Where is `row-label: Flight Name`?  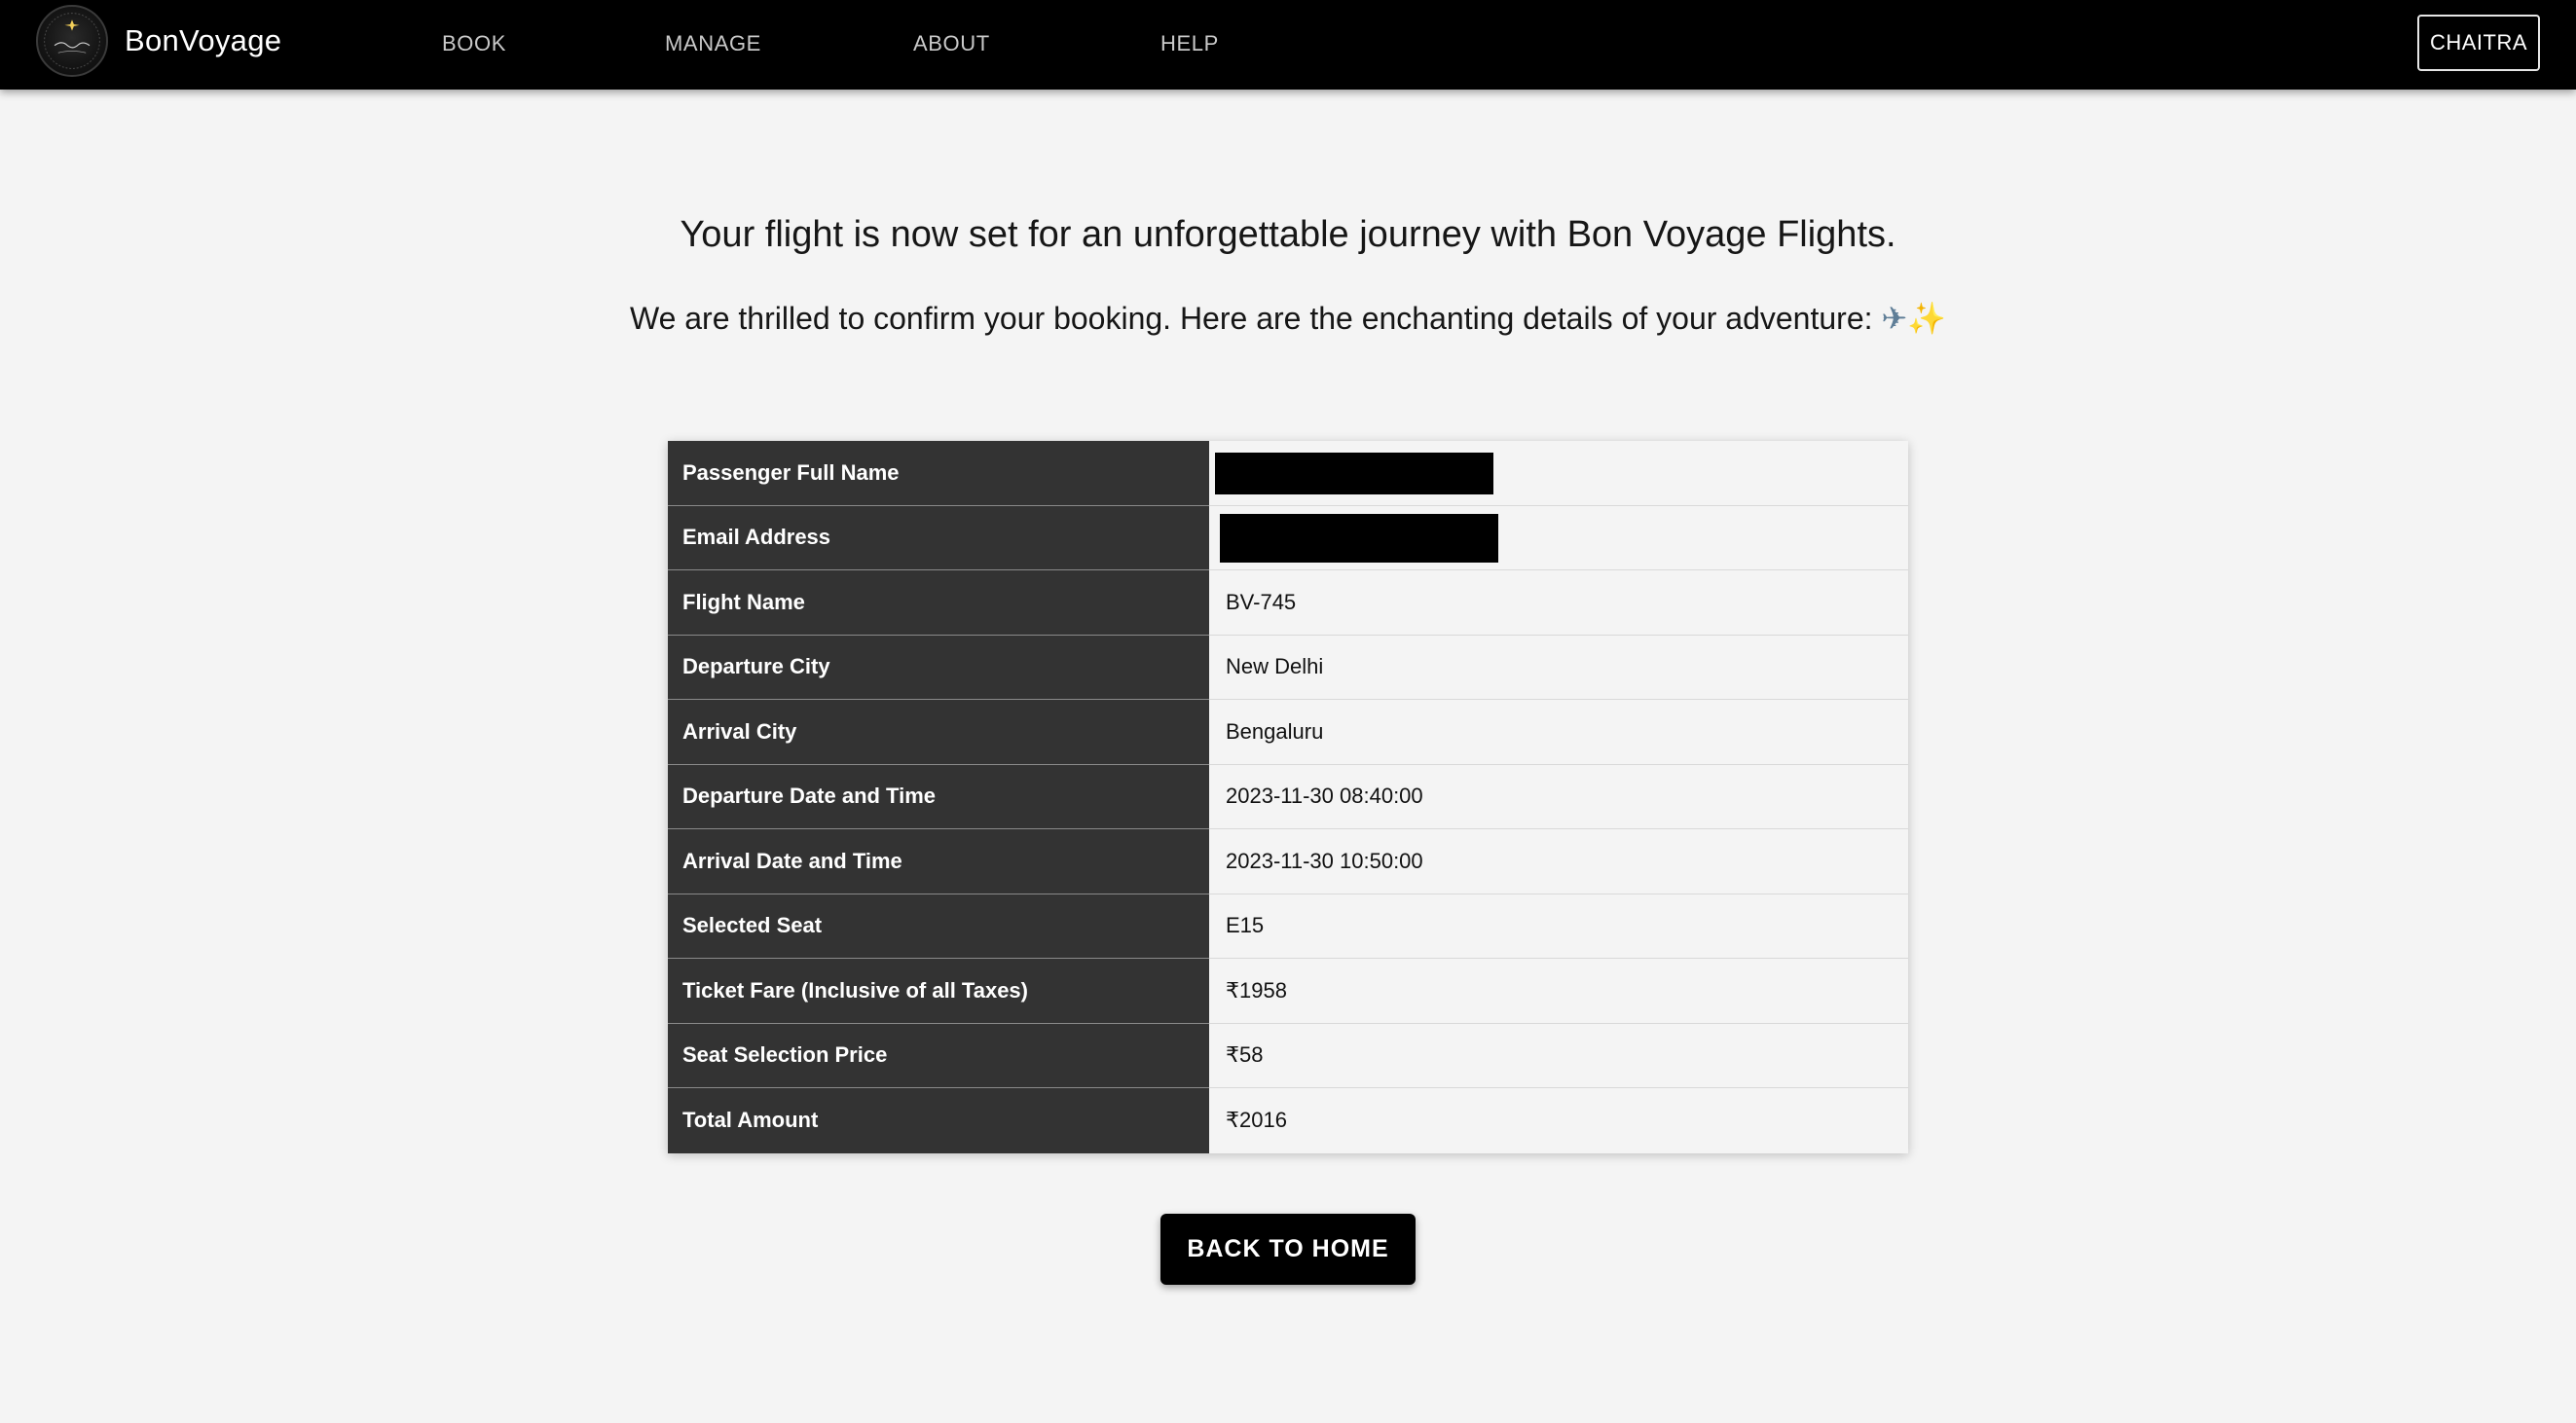 row-label: Flight Name is located at coordinates (938, 603).